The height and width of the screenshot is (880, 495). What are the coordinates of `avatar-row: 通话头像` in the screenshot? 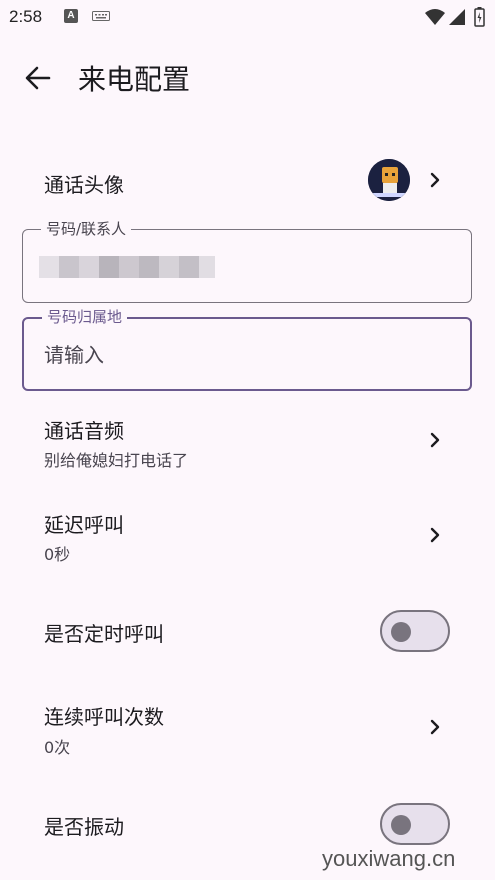 It's located at (247, 180).